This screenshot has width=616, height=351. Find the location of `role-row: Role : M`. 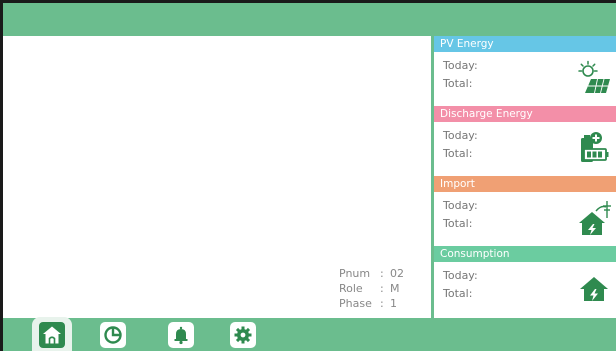

role-row: Role : M is located at coordinates (371, 288).